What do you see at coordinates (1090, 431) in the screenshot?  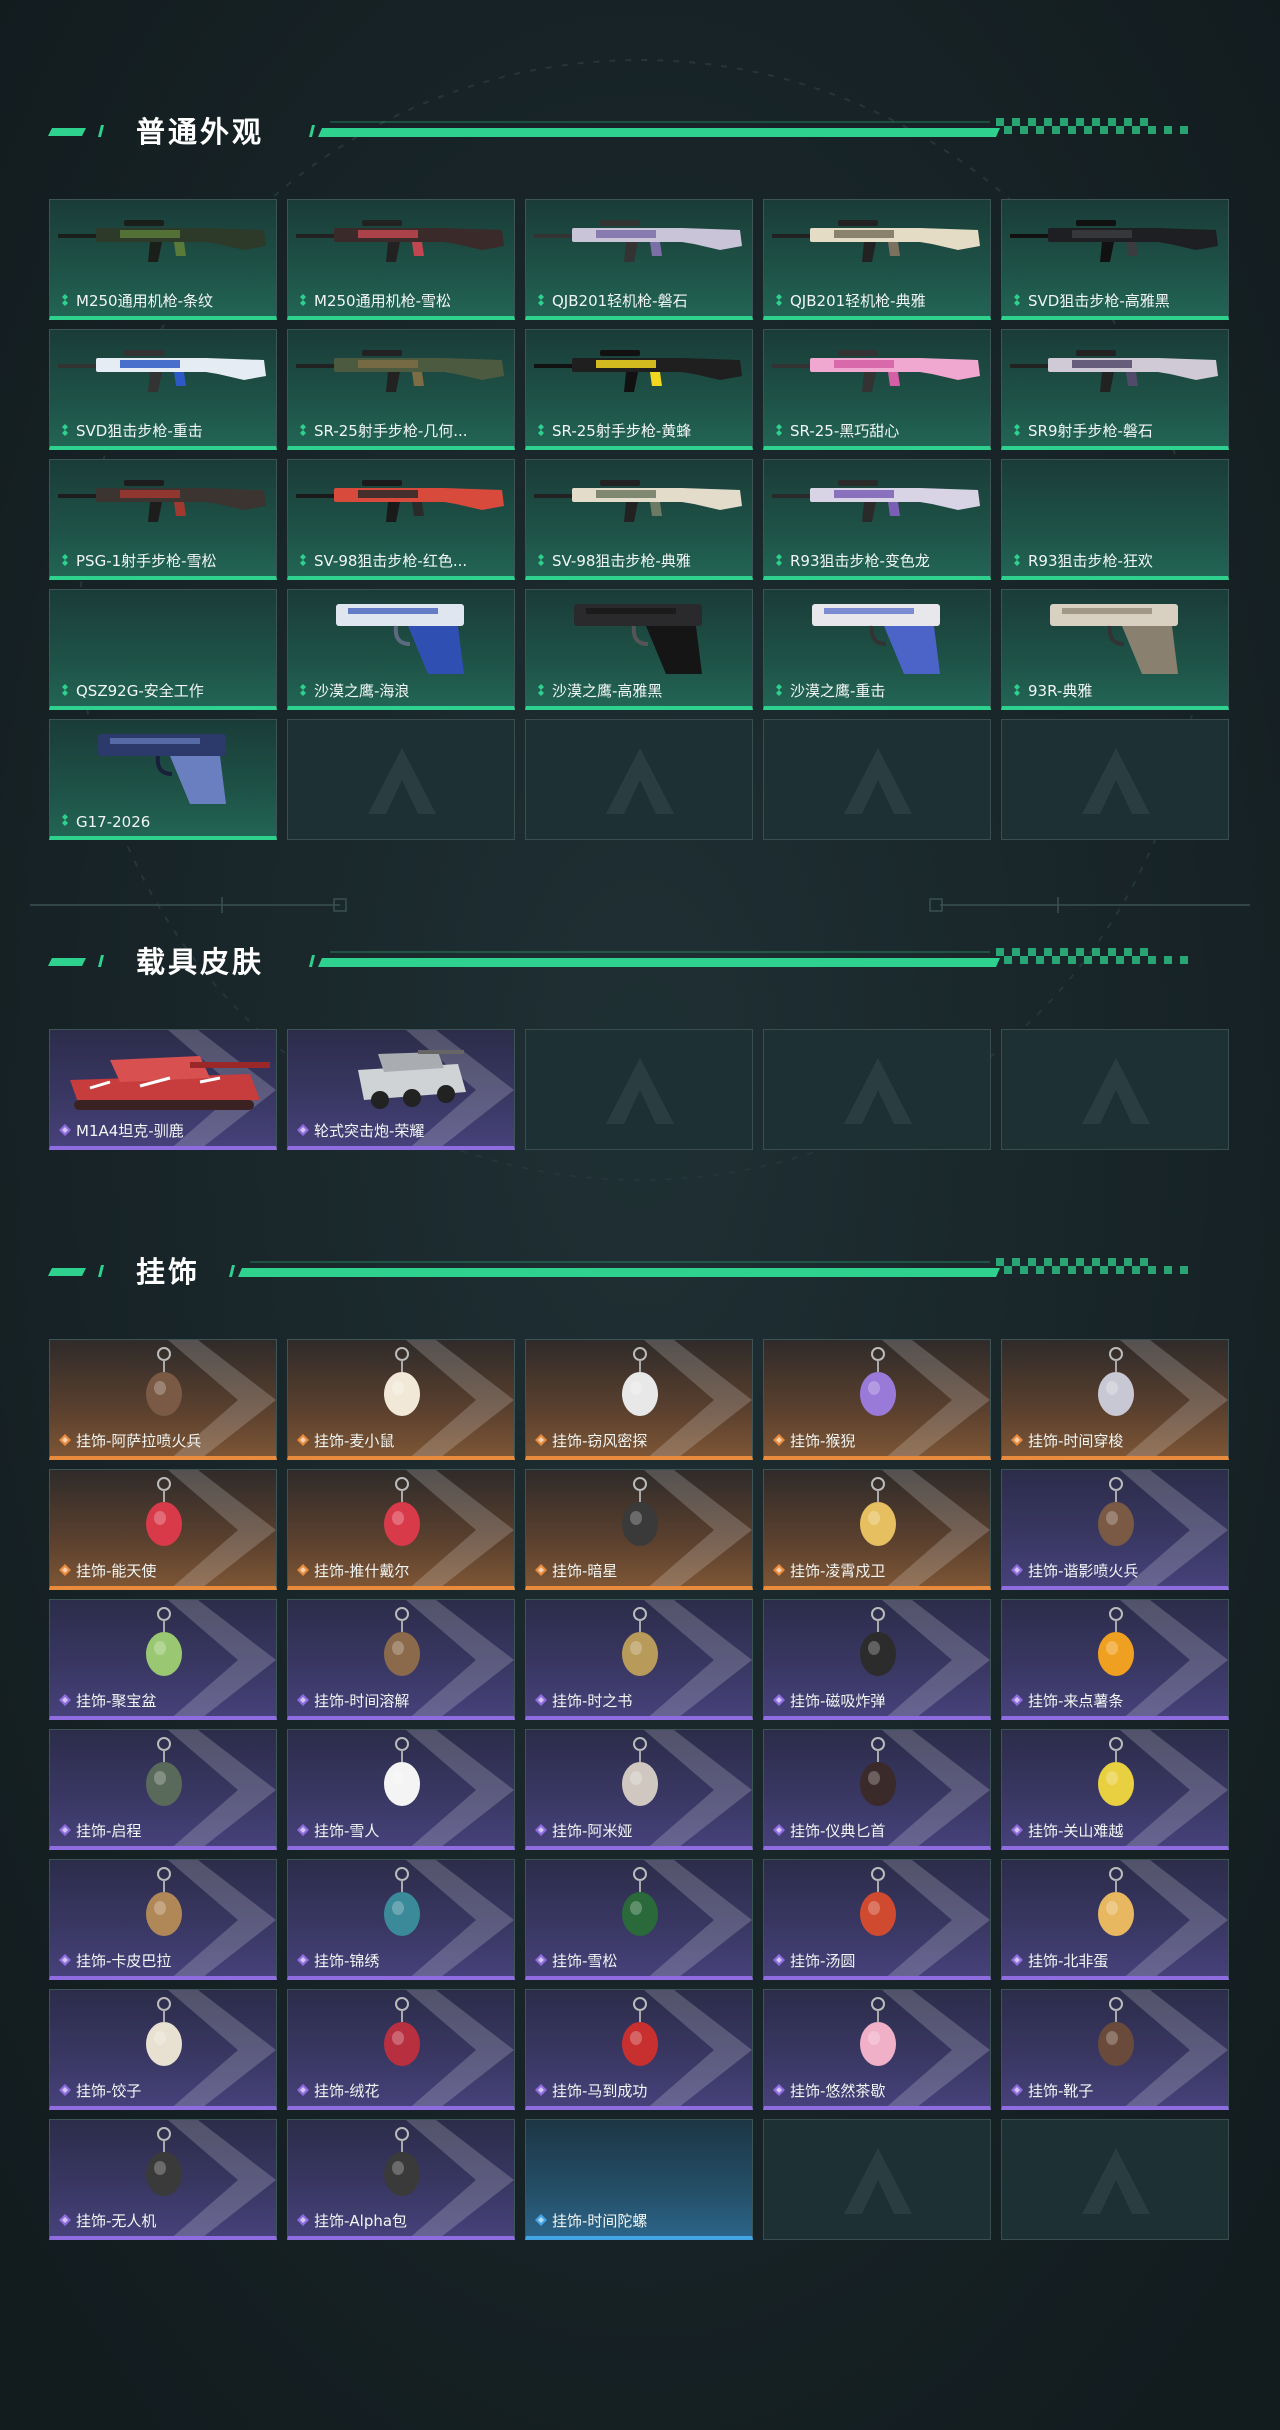 I see `item-name: SR9射手步枪-磐石` at bounding box center [1090, 431].